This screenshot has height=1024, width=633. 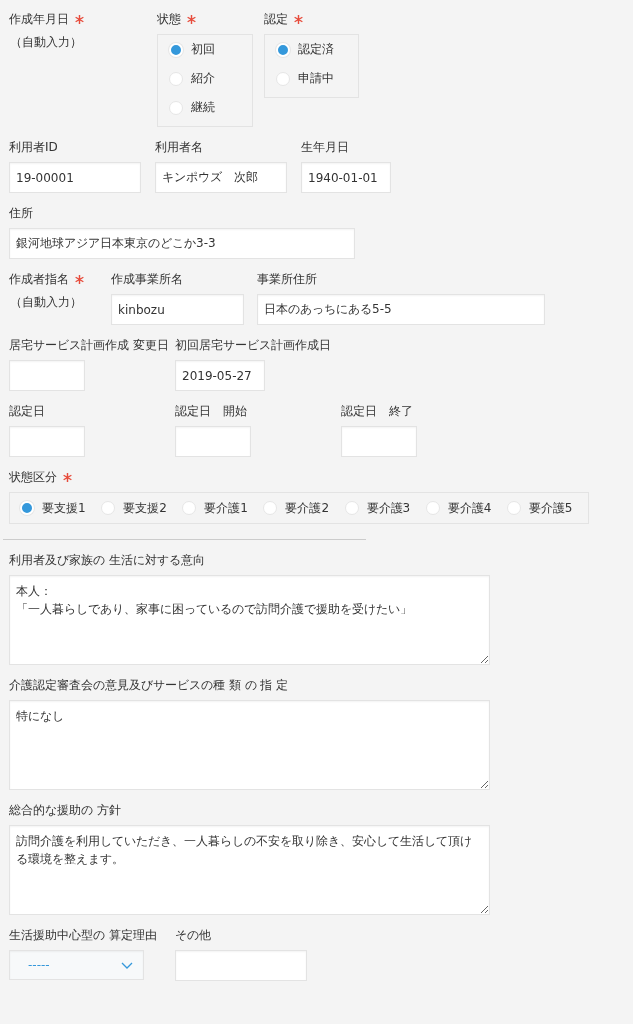 What do you see at coordinates (220, 375) in the screenshot?
I see `text-field: 2019-05-27` at bounding box center [220, 375].